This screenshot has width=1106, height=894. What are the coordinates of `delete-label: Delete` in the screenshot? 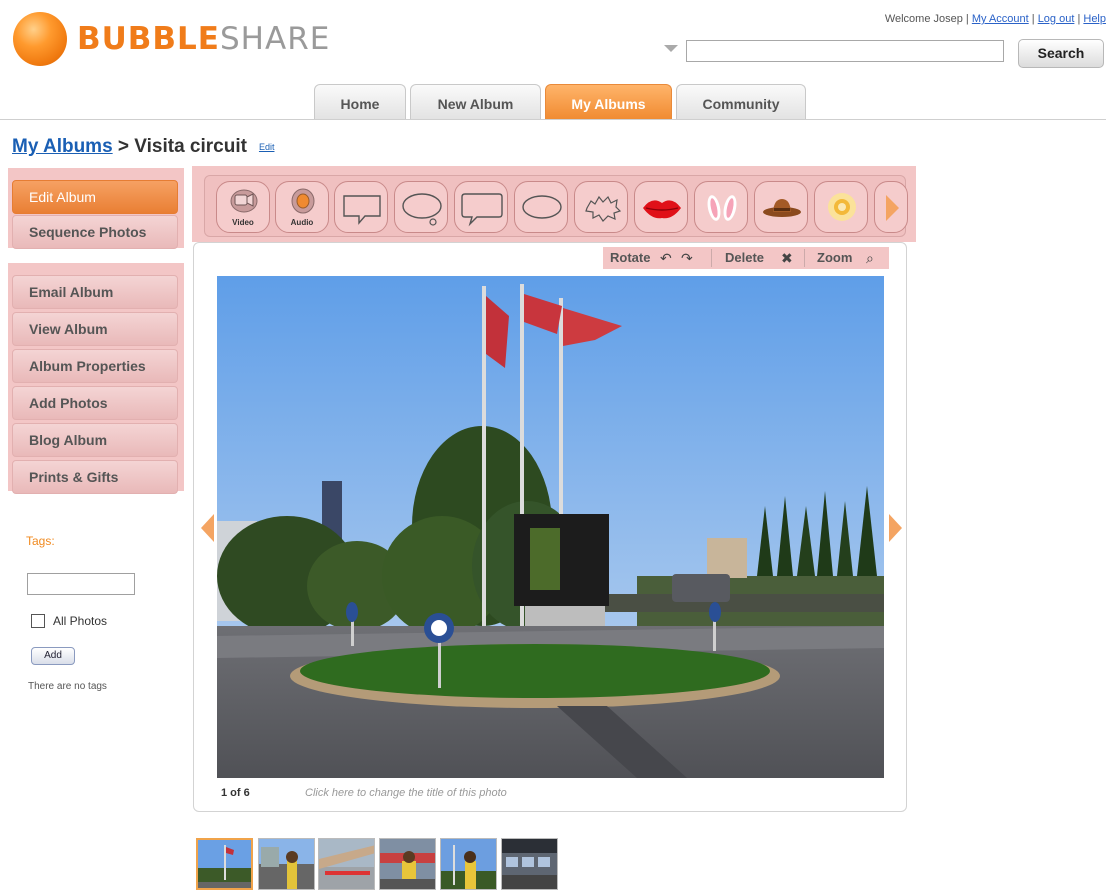 It's located at (744, 257).